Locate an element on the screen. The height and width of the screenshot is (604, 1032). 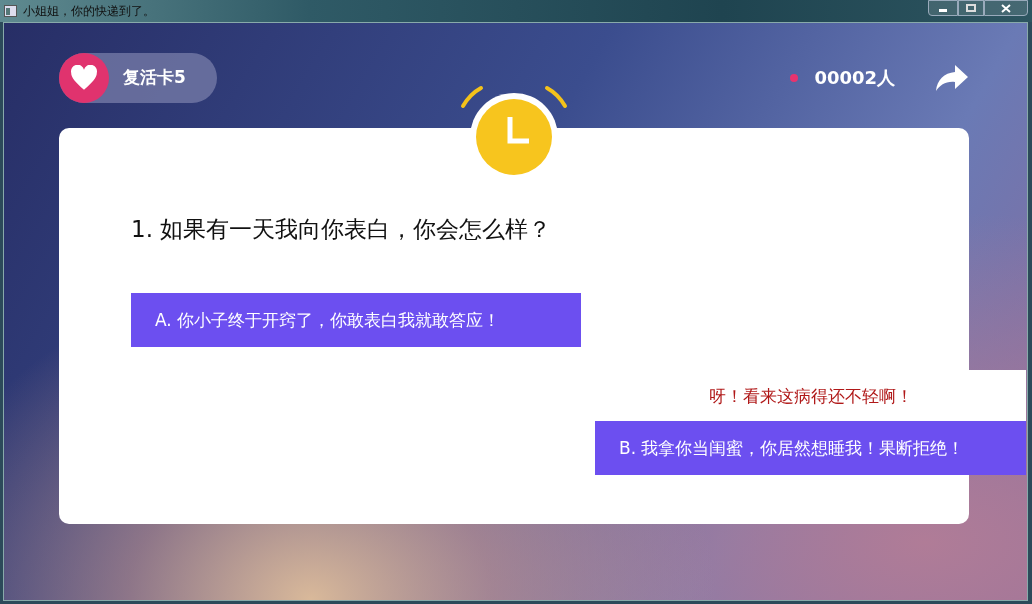
question-text: 1. 如果有一天我向你表白，你会怎么样？ is located at coordinates (342, 229).